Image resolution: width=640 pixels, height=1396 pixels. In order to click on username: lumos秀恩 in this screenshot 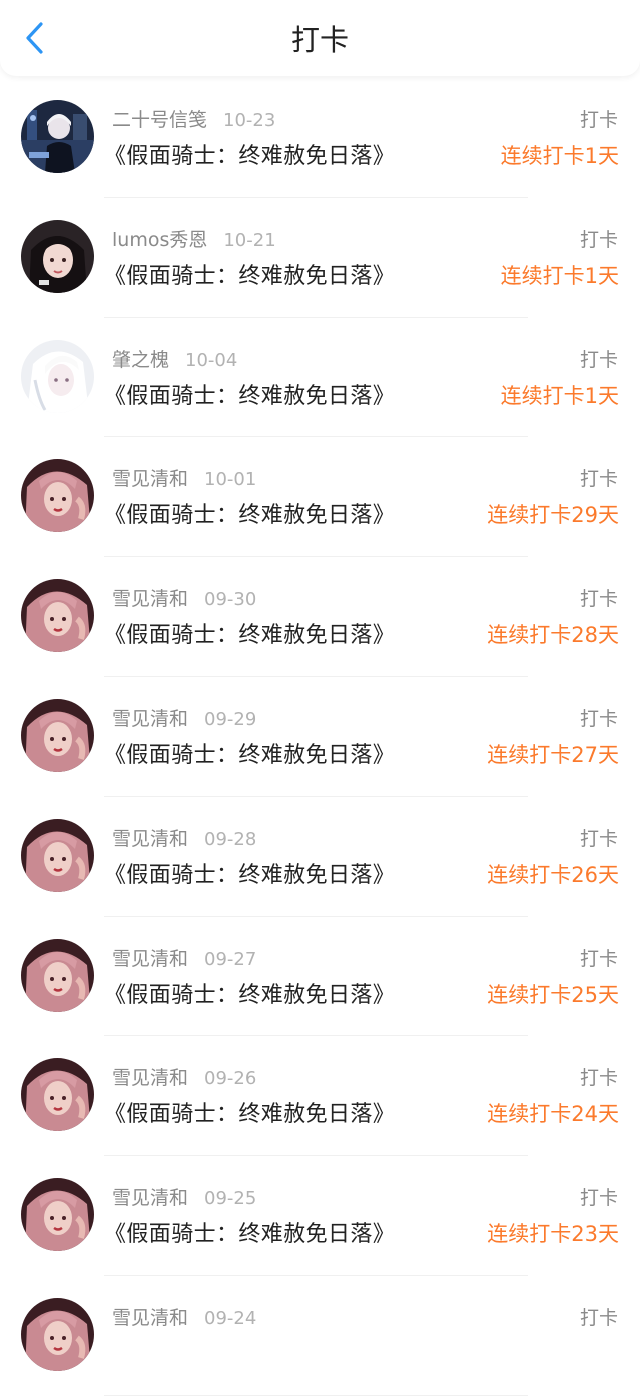, I will do `click(159, 240)`.